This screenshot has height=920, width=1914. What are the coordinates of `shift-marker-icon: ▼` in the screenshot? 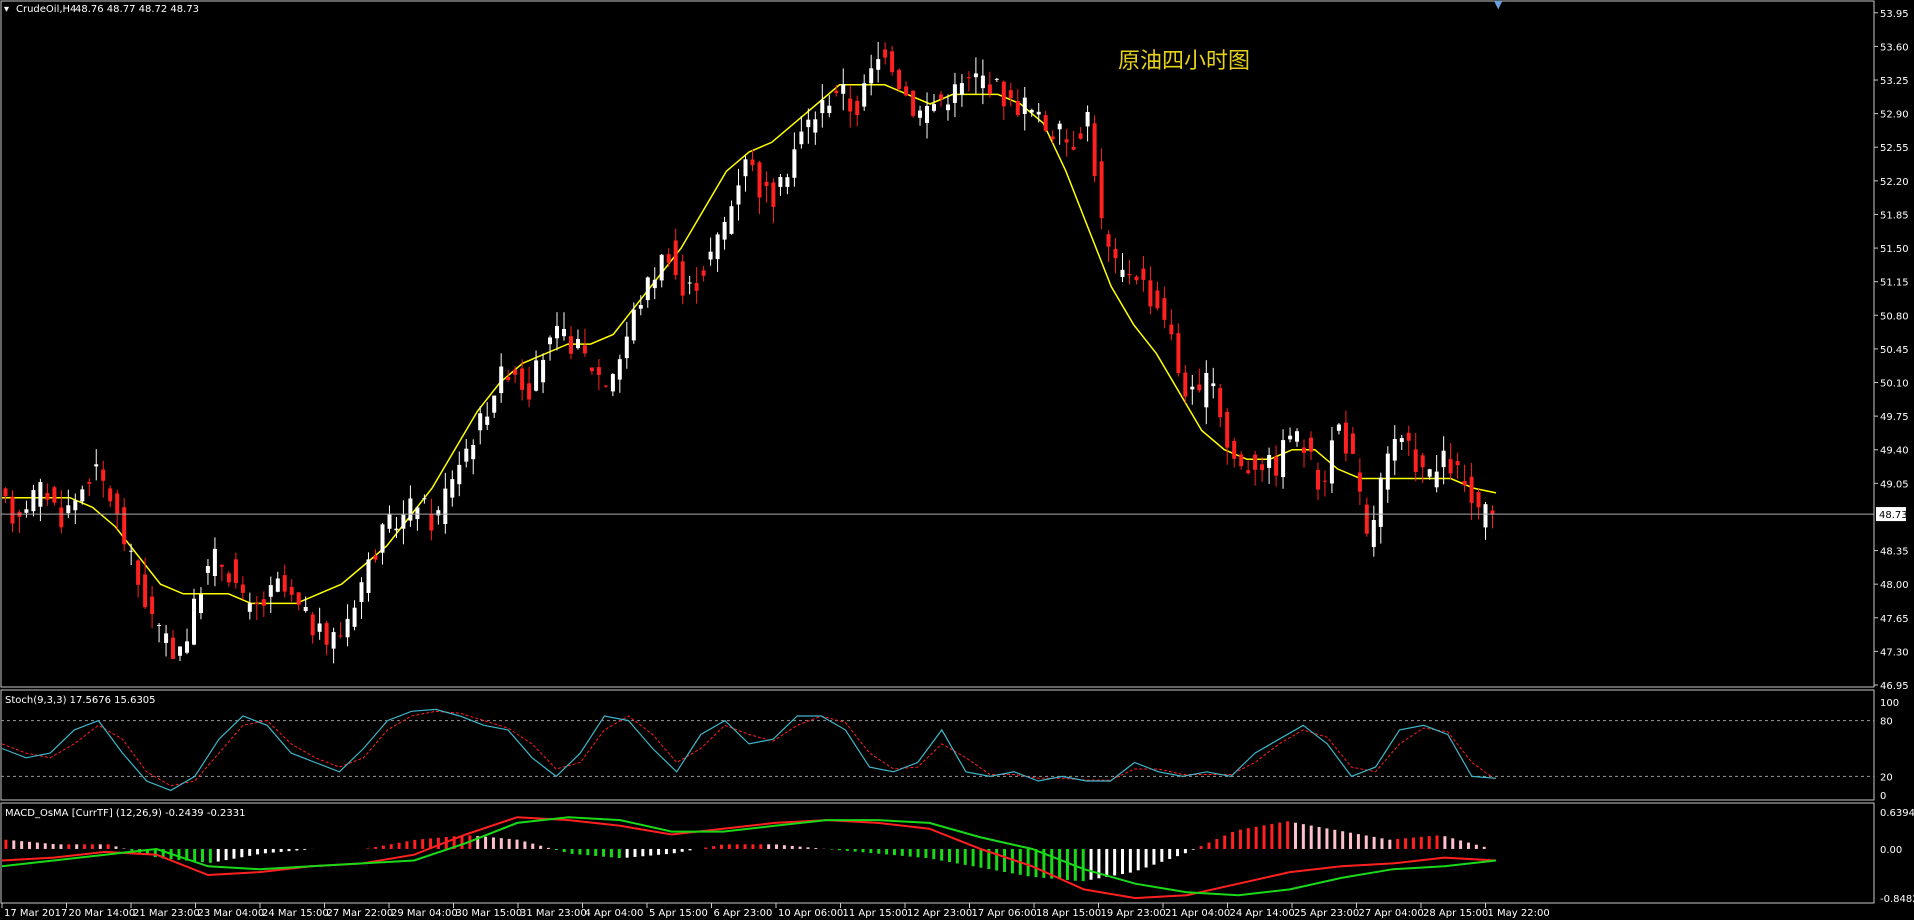 It's located at (1498, 5).